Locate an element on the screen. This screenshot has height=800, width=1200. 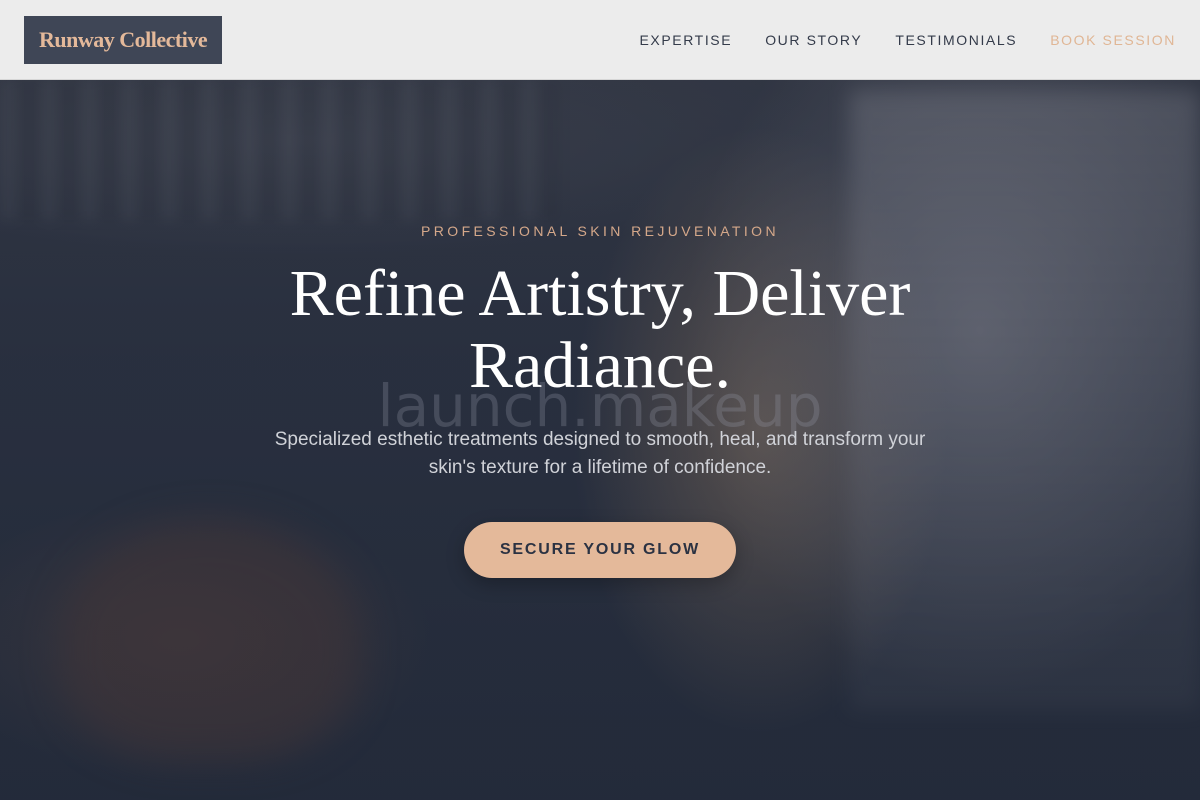
hero-eyebrow: PROFESSIONAL SKIN REJUVENATION is located at coordinates (600, 231).